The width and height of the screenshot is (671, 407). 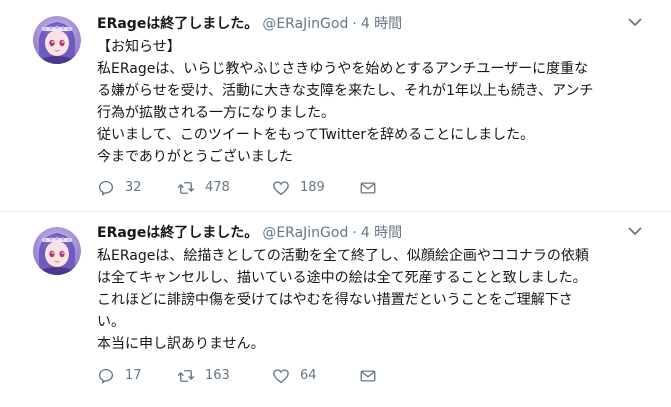 I want to click on reply-count: 17, so click(x=133, y=375).